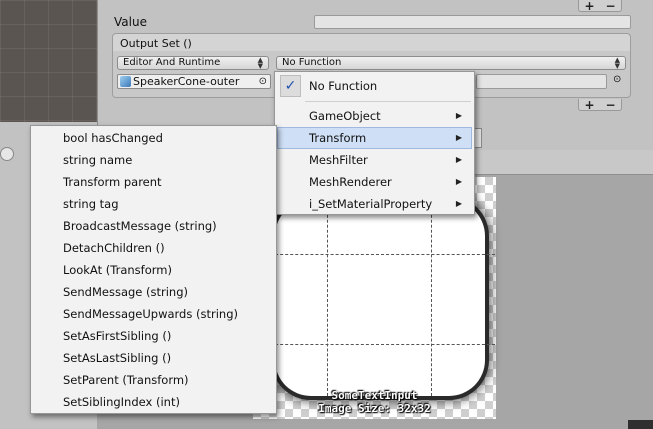 The height and width of the screenshot is (429, 653). Describe the element at coordinates (617, 79) in the screenshot. I see `argument-picker-icon: ⊙` at that location.